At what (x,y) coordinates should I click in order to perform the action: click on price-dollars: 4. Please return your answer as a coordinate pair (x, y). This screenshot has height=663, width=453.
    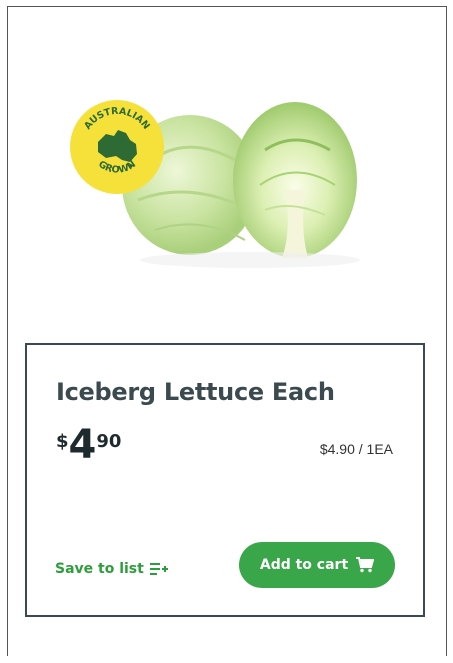
    Looking at the image, I should click on (82, 445).